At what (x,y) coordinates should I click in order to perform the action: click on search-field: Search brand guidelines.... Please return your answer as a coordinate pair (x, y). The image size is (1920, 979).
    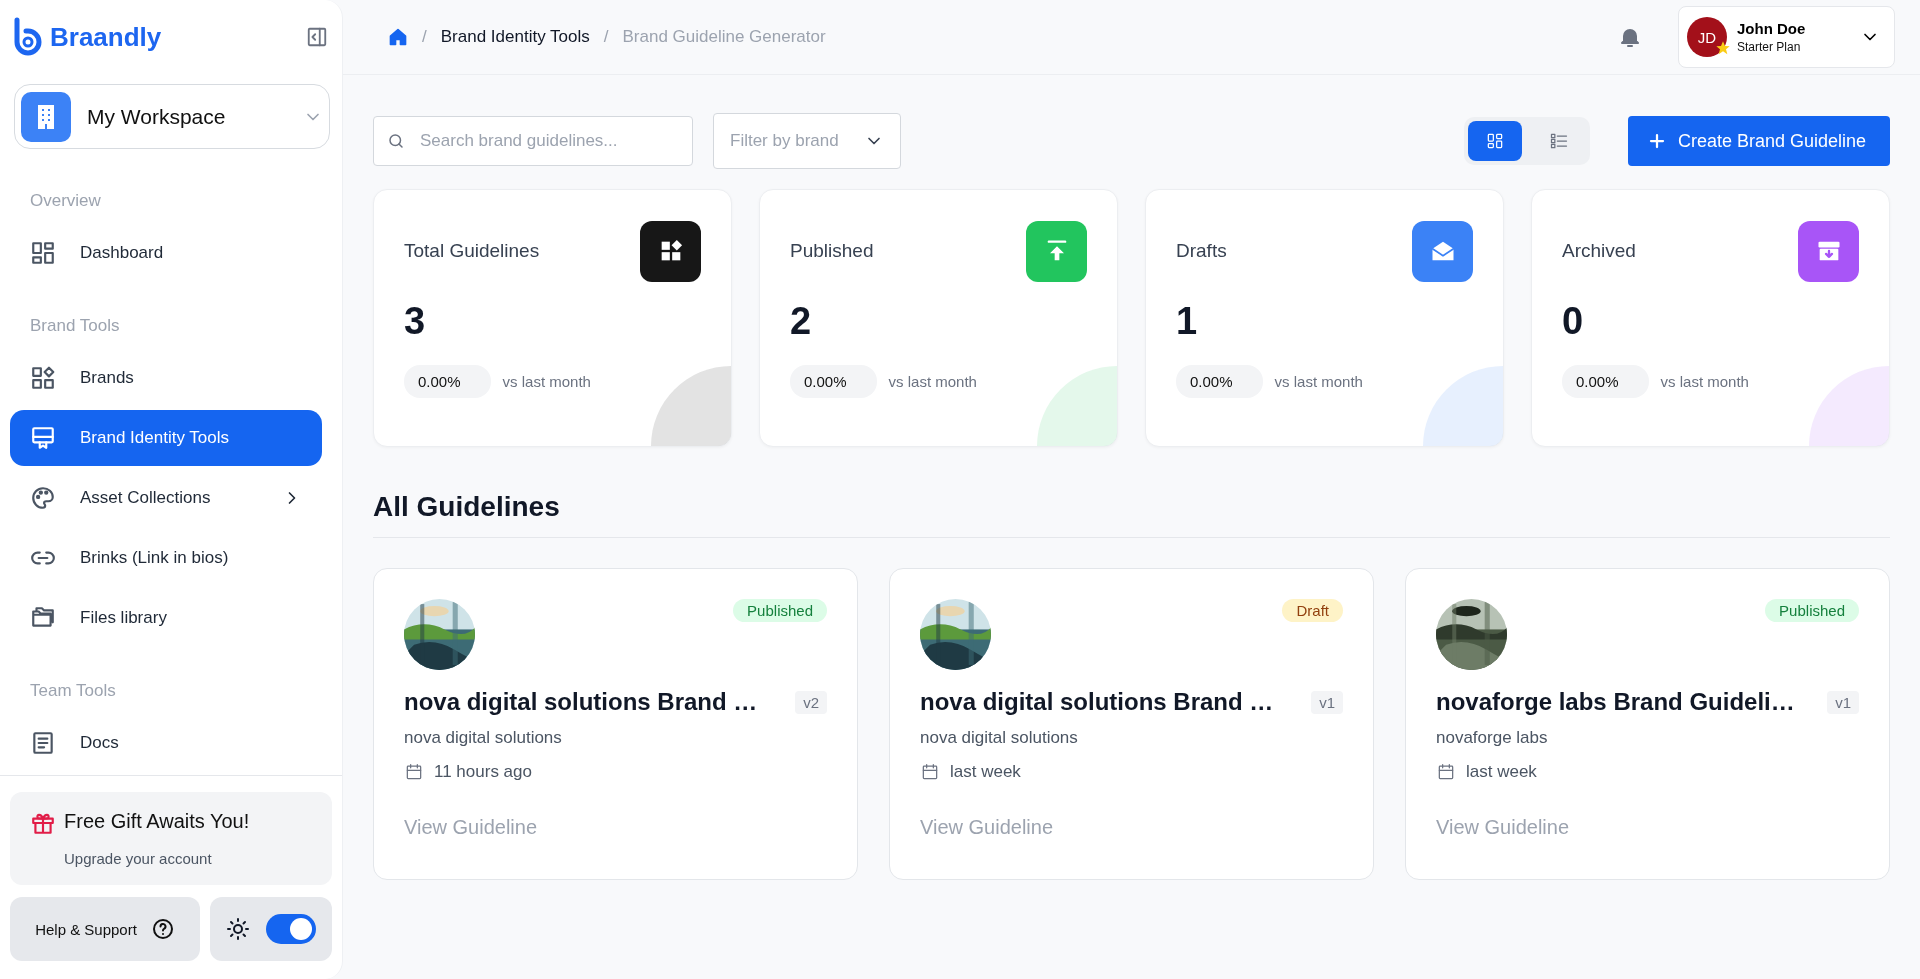
    Looking at the image, I should click on (533, 141).